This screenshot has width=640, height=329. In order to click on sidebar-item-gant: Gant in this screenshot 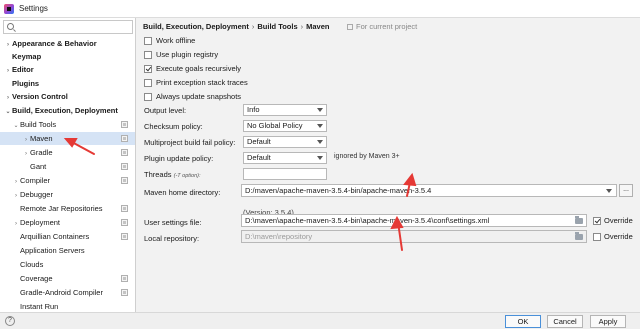, I will do `click(67, 166)`.